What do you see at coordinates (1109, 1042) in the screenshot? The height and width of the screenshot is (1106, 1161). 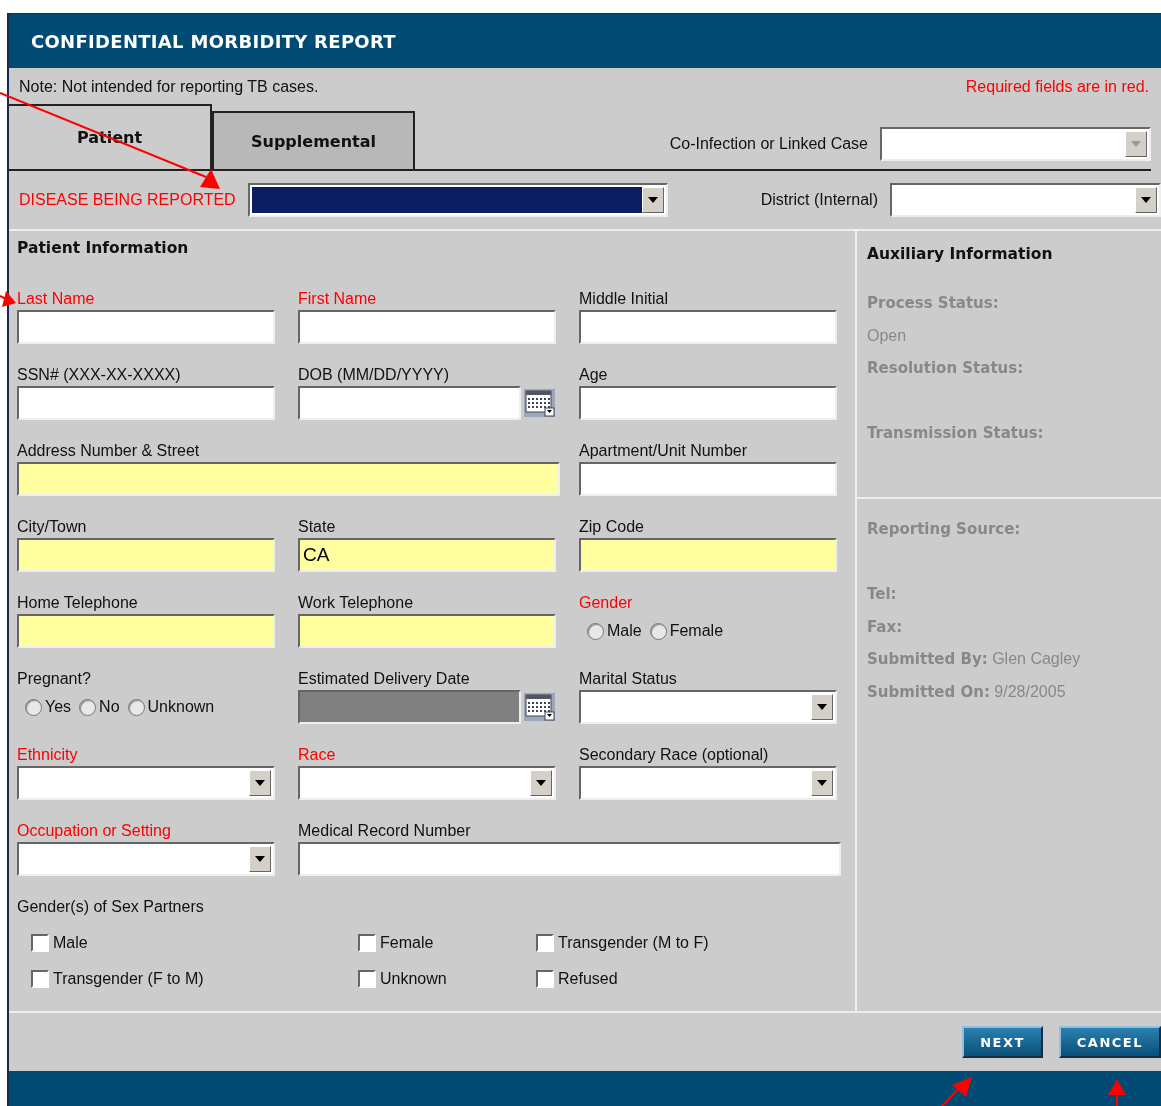 I see `form-button: CANCEL` at bounding box center [1109, 1042].